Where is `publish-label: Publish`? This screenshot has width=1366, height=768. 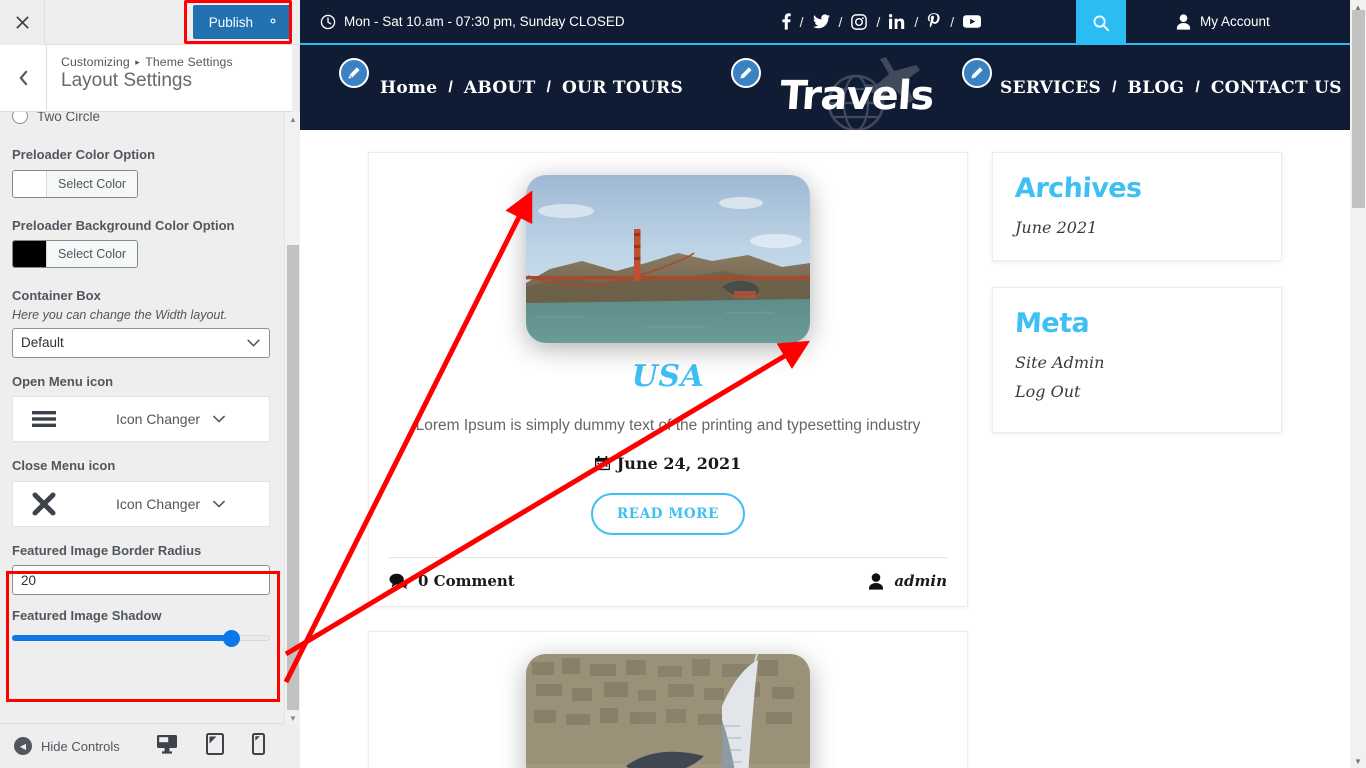 publish-label: Publish is located at coordinates (230, 22).